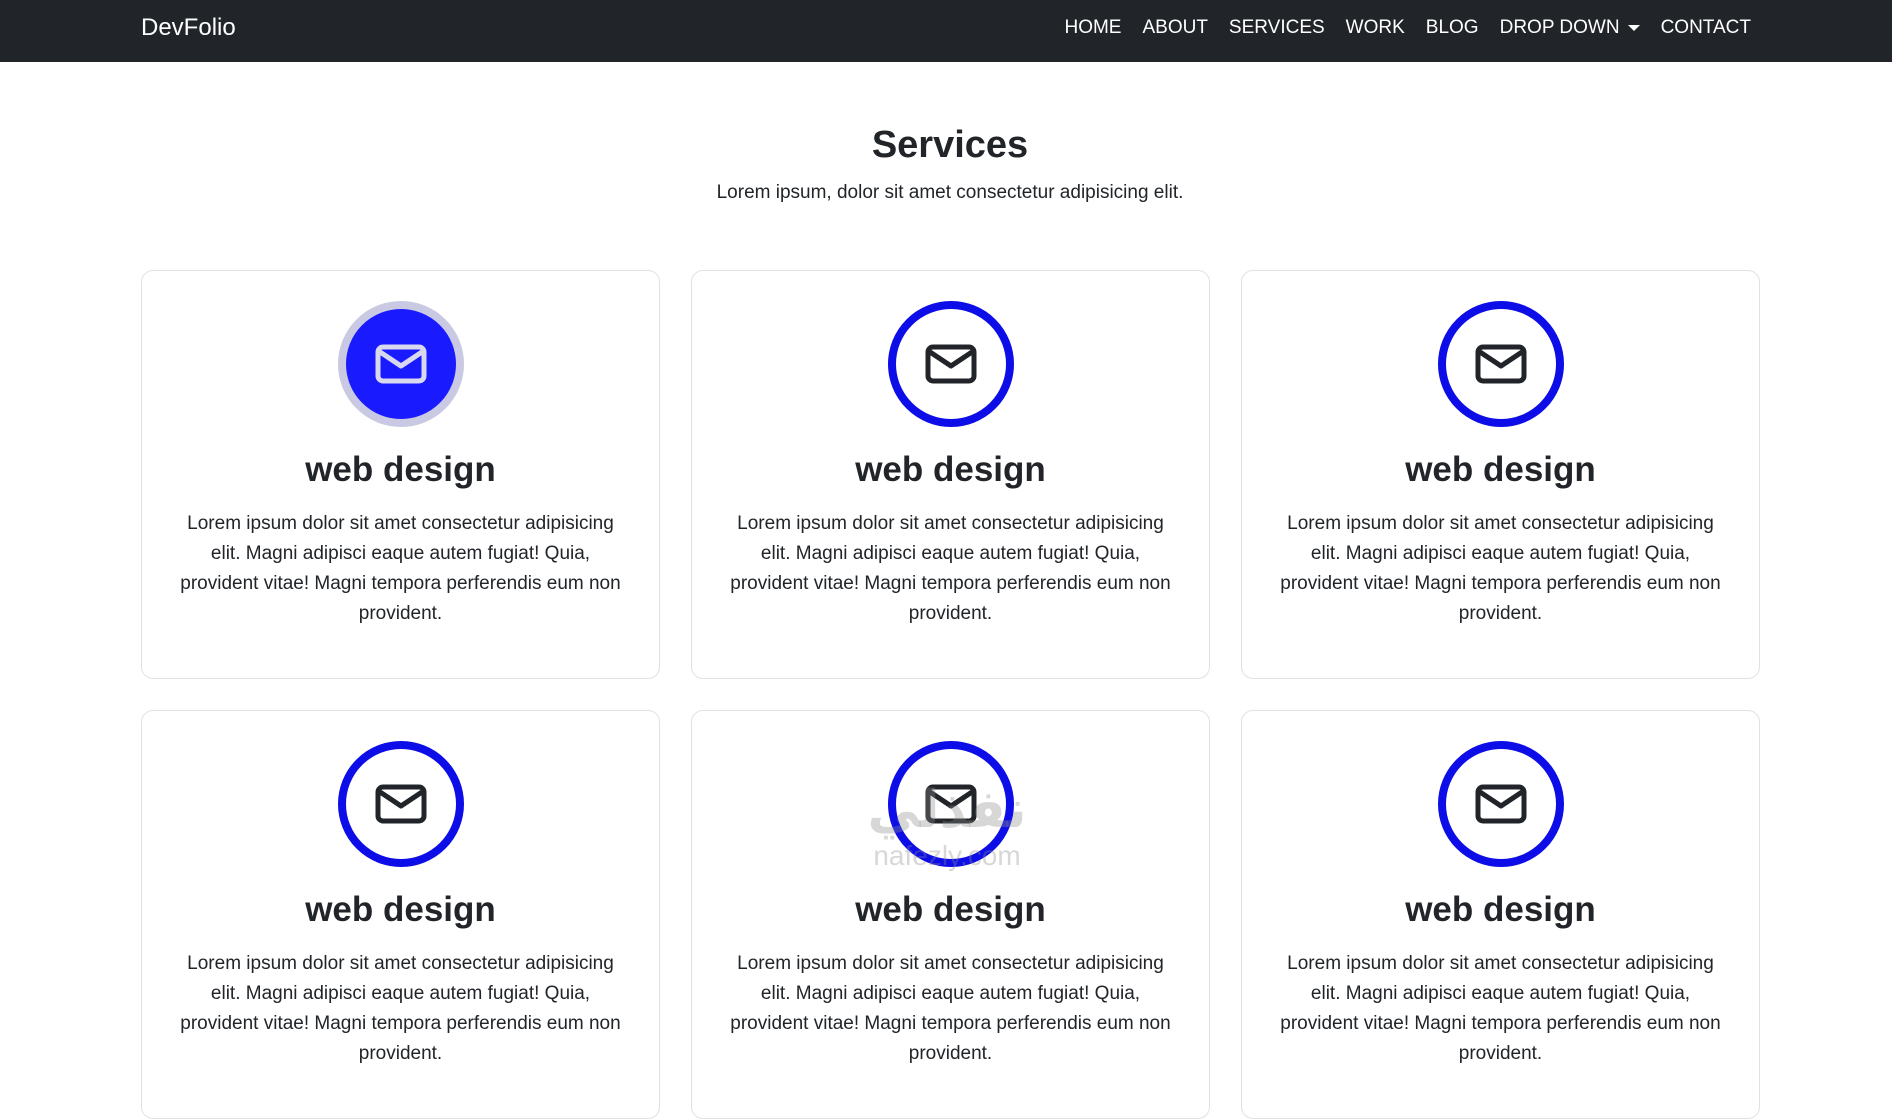 The height and width of the screenshot is (1119, 1892). I want to click on nav-link-about: ABOUT, so click(1174, 28).